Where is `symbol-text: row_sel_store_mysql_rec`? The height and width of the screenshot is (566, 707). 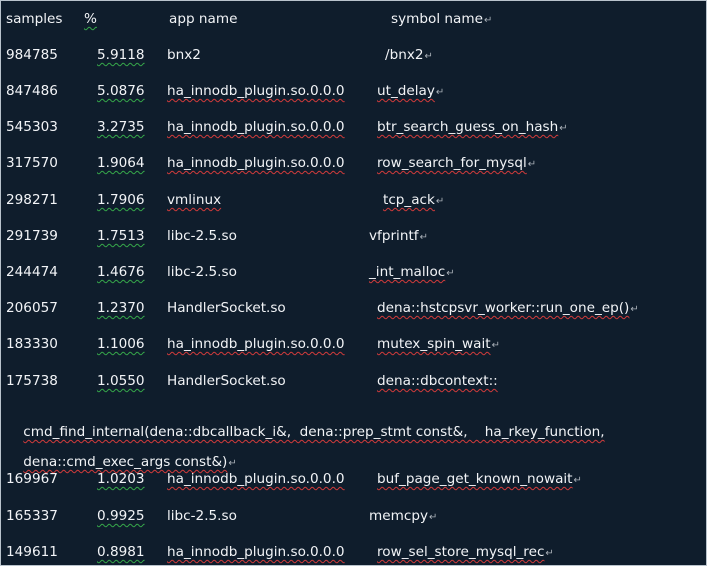
symbol-text: row_sel_store_mysql_rec is located at coordinates (461, 552).